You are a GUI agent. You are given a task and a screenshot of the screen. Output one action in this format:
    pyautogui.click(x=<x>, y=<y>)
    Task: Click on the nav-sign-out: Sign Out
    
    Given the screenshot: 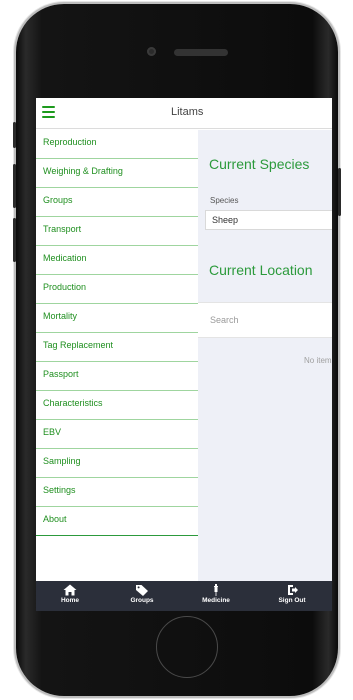 What is the action you would take?
    pyautogui.click(x=292, y=596)
    